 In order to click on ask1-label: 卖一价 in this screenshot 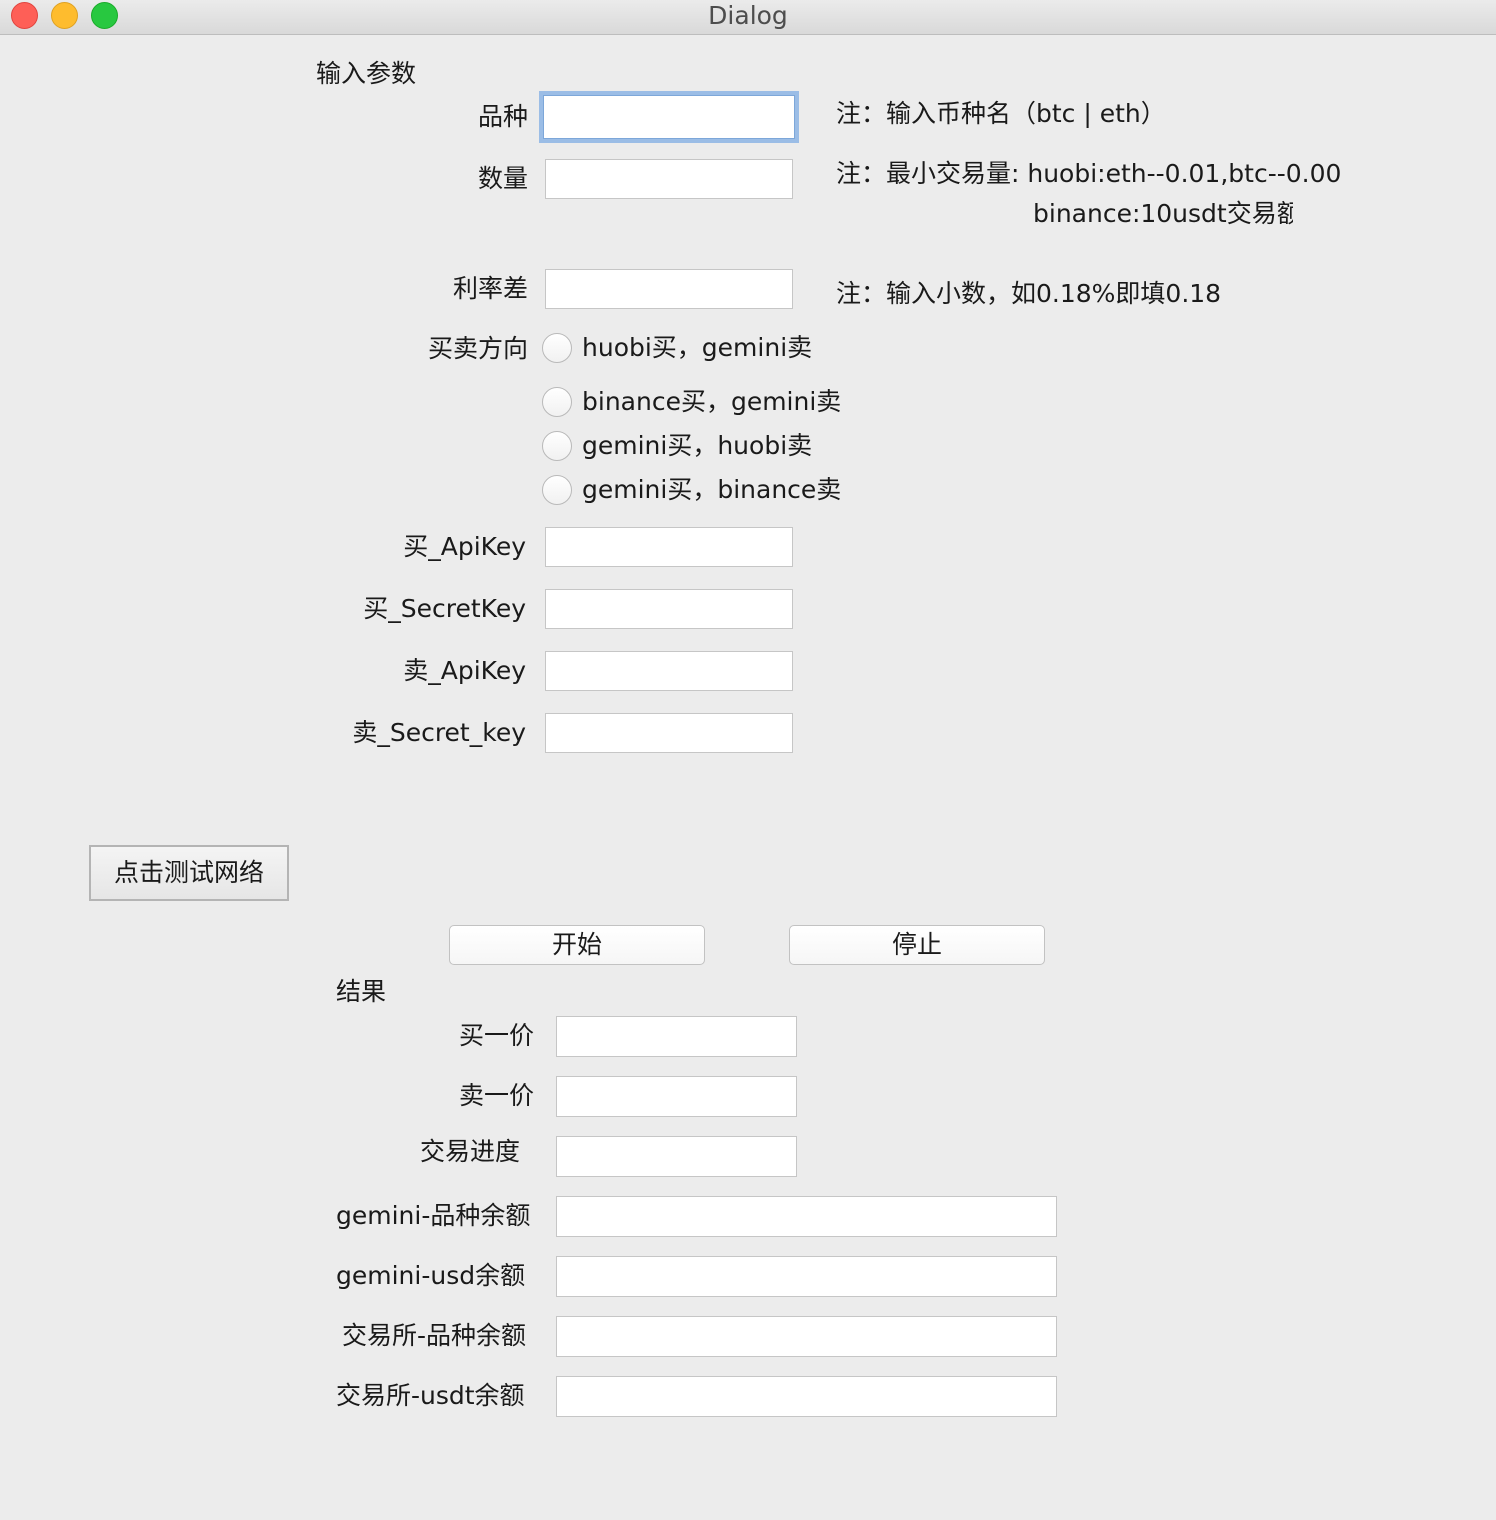, I will do `click(496, 1095)`.